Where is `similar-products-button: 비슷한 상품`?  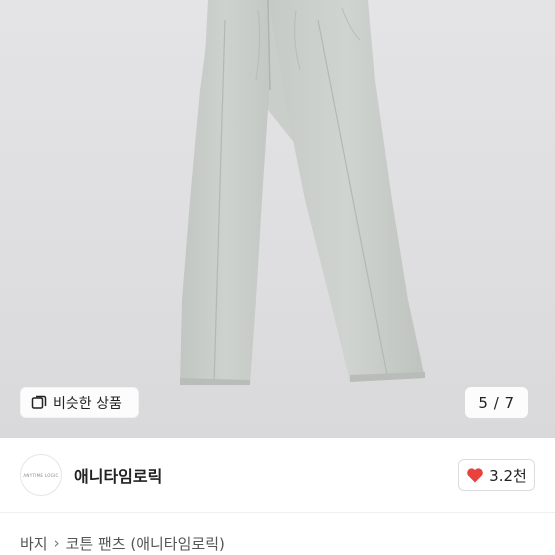 similar-products-button: 비슷한 상품 is located at coordinates (79, 402).